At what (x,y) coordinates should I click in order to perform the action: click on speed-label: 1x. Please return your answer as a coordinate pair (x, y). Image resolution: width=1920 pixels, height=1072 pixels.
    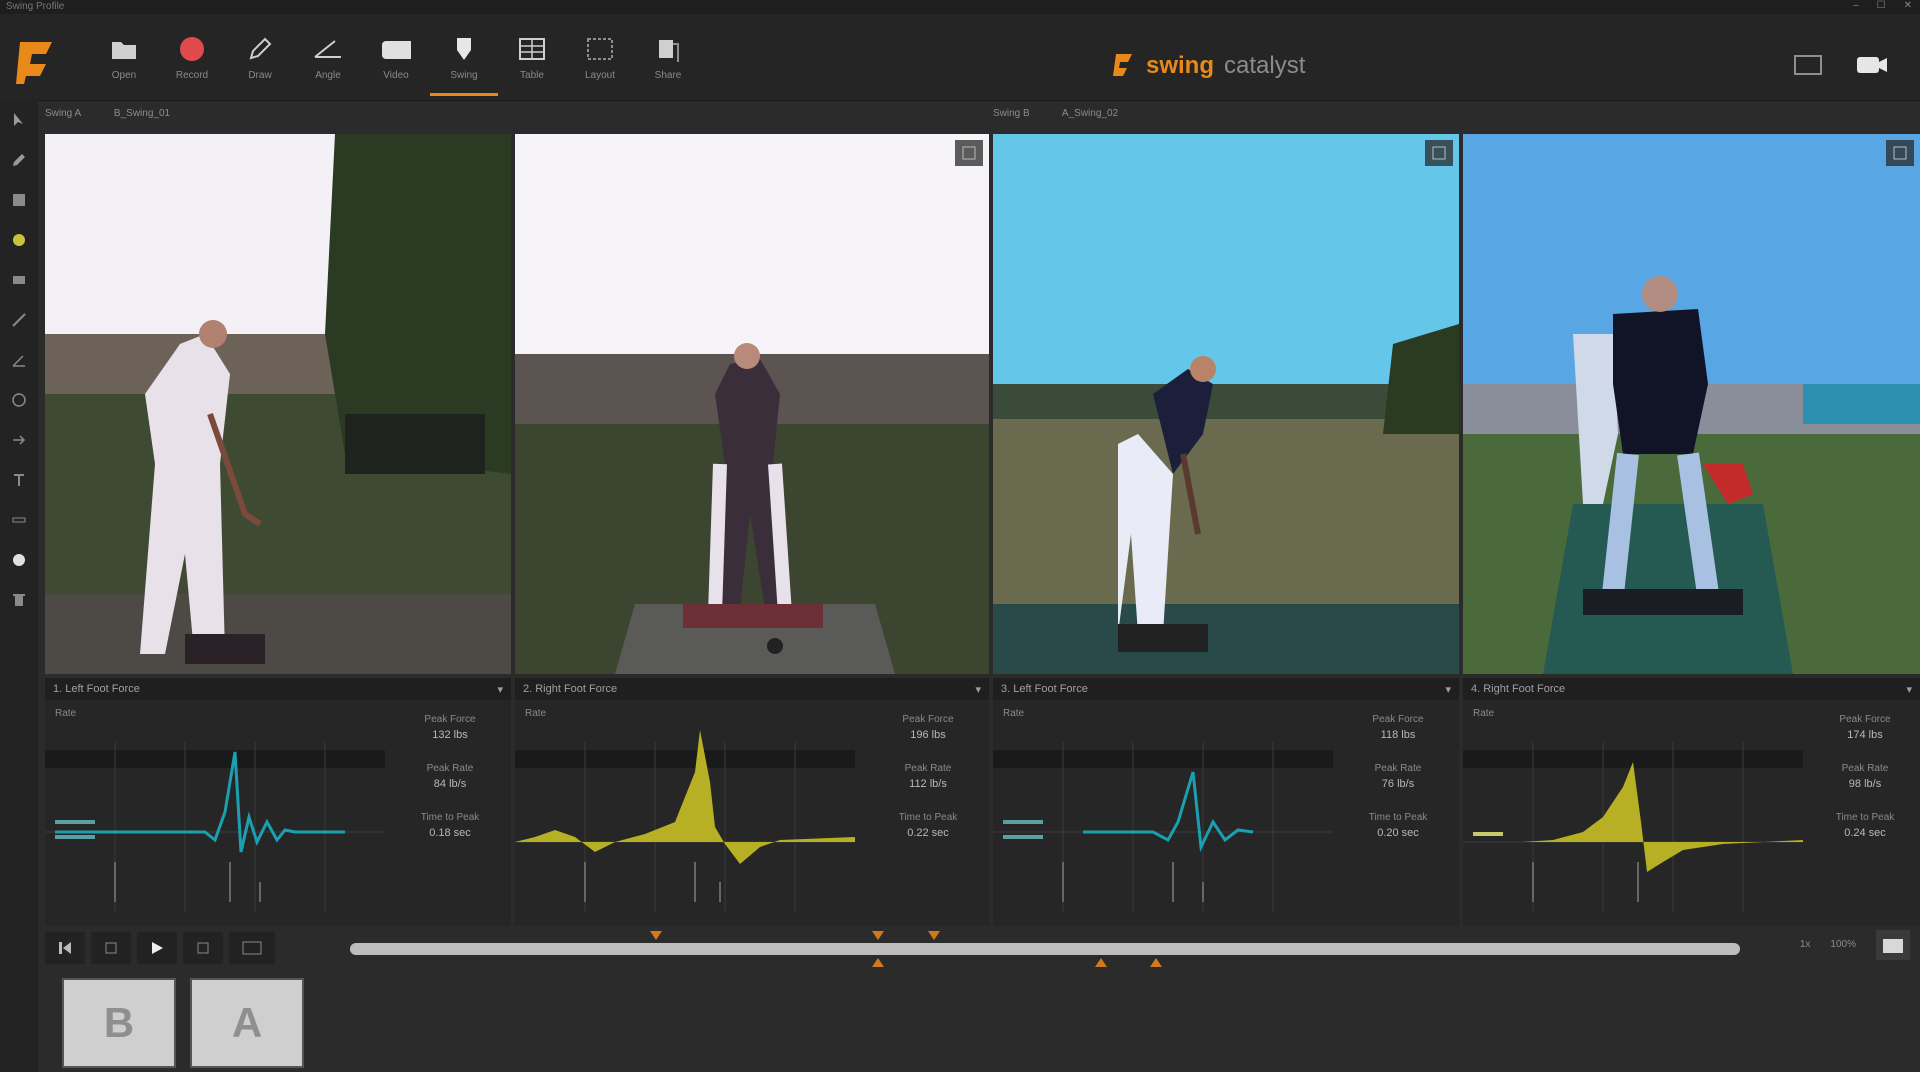
    Looking at the image, I should click on (1805, 945).